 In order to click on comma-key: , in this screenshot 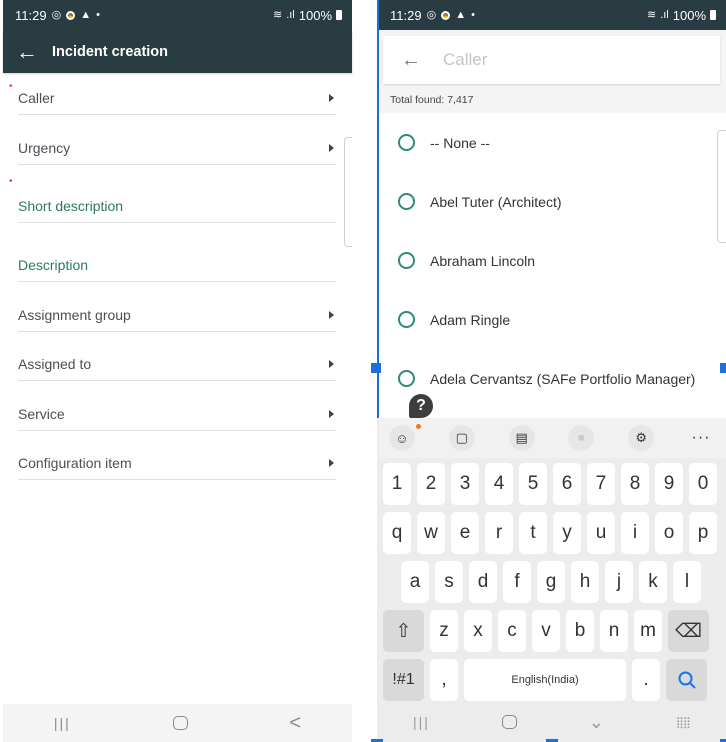, I will do `click(444, 680)`.